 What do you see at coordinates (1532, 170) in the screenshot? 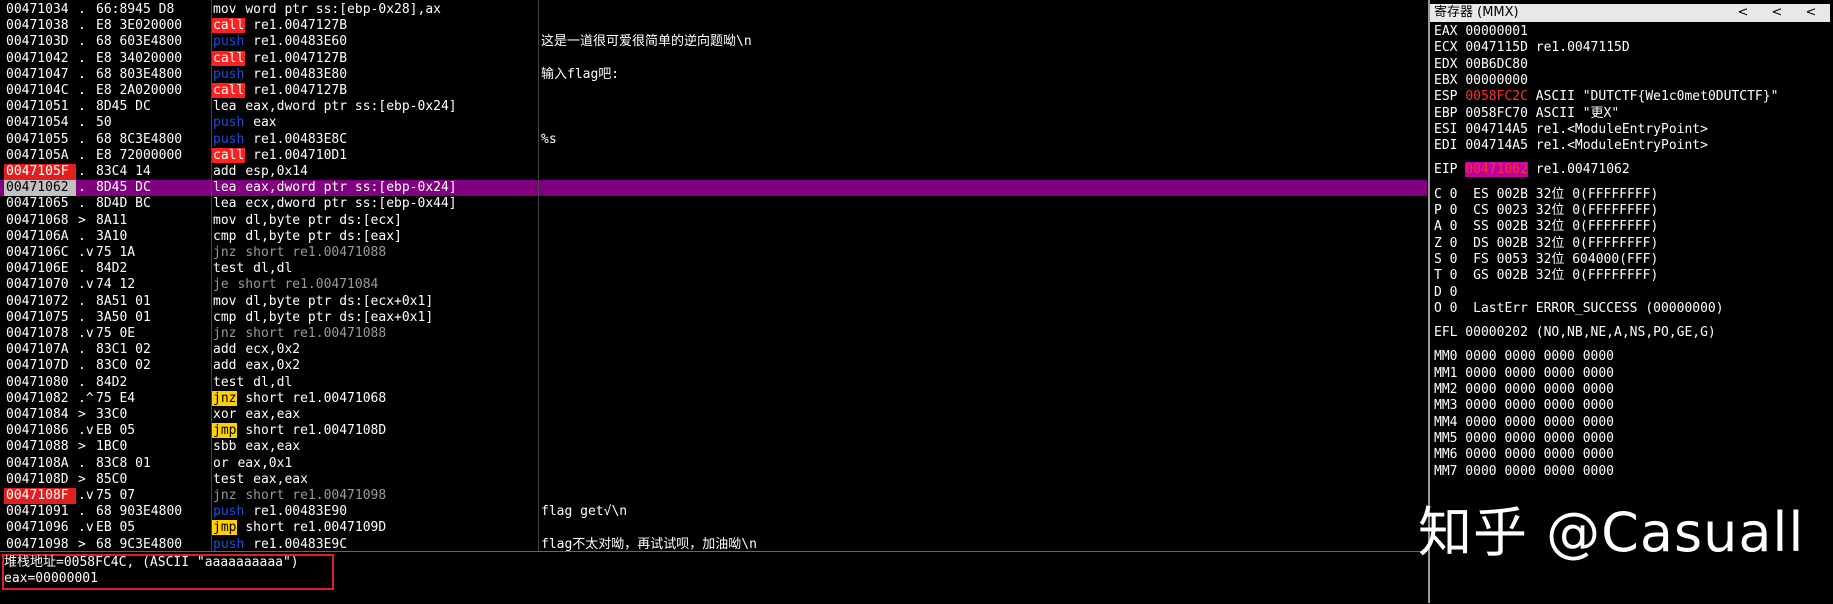
I see `register-eip: EIP 00471062 re1.00471062` at bounding box center [1532, 170].